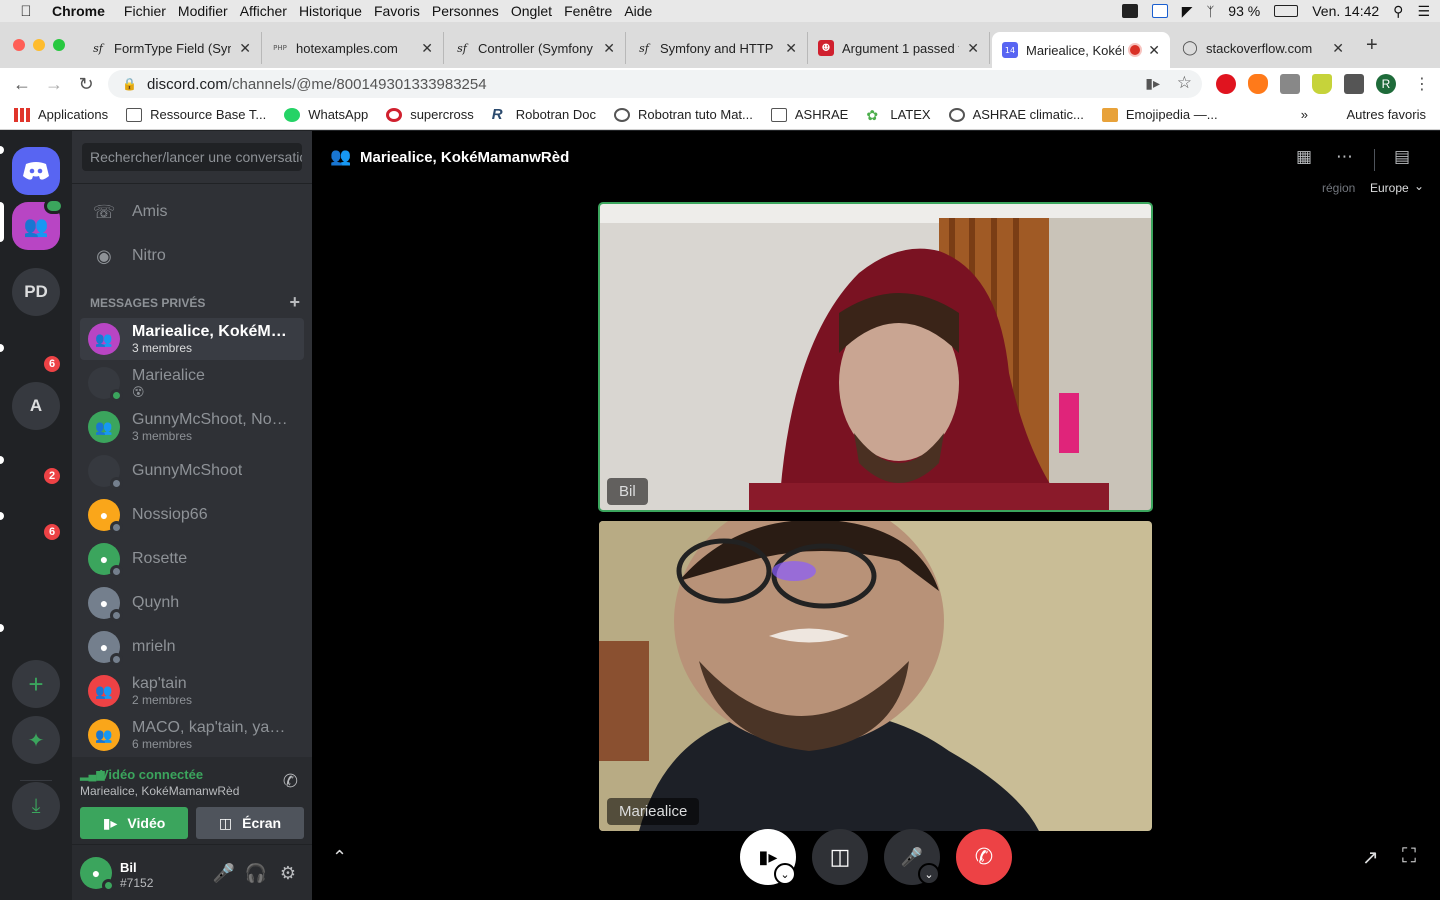 The height and width of the screenshot is (900, 1440). I want to click on browser-tab: PHP hotexamples.com ✕, so click(353, 48).